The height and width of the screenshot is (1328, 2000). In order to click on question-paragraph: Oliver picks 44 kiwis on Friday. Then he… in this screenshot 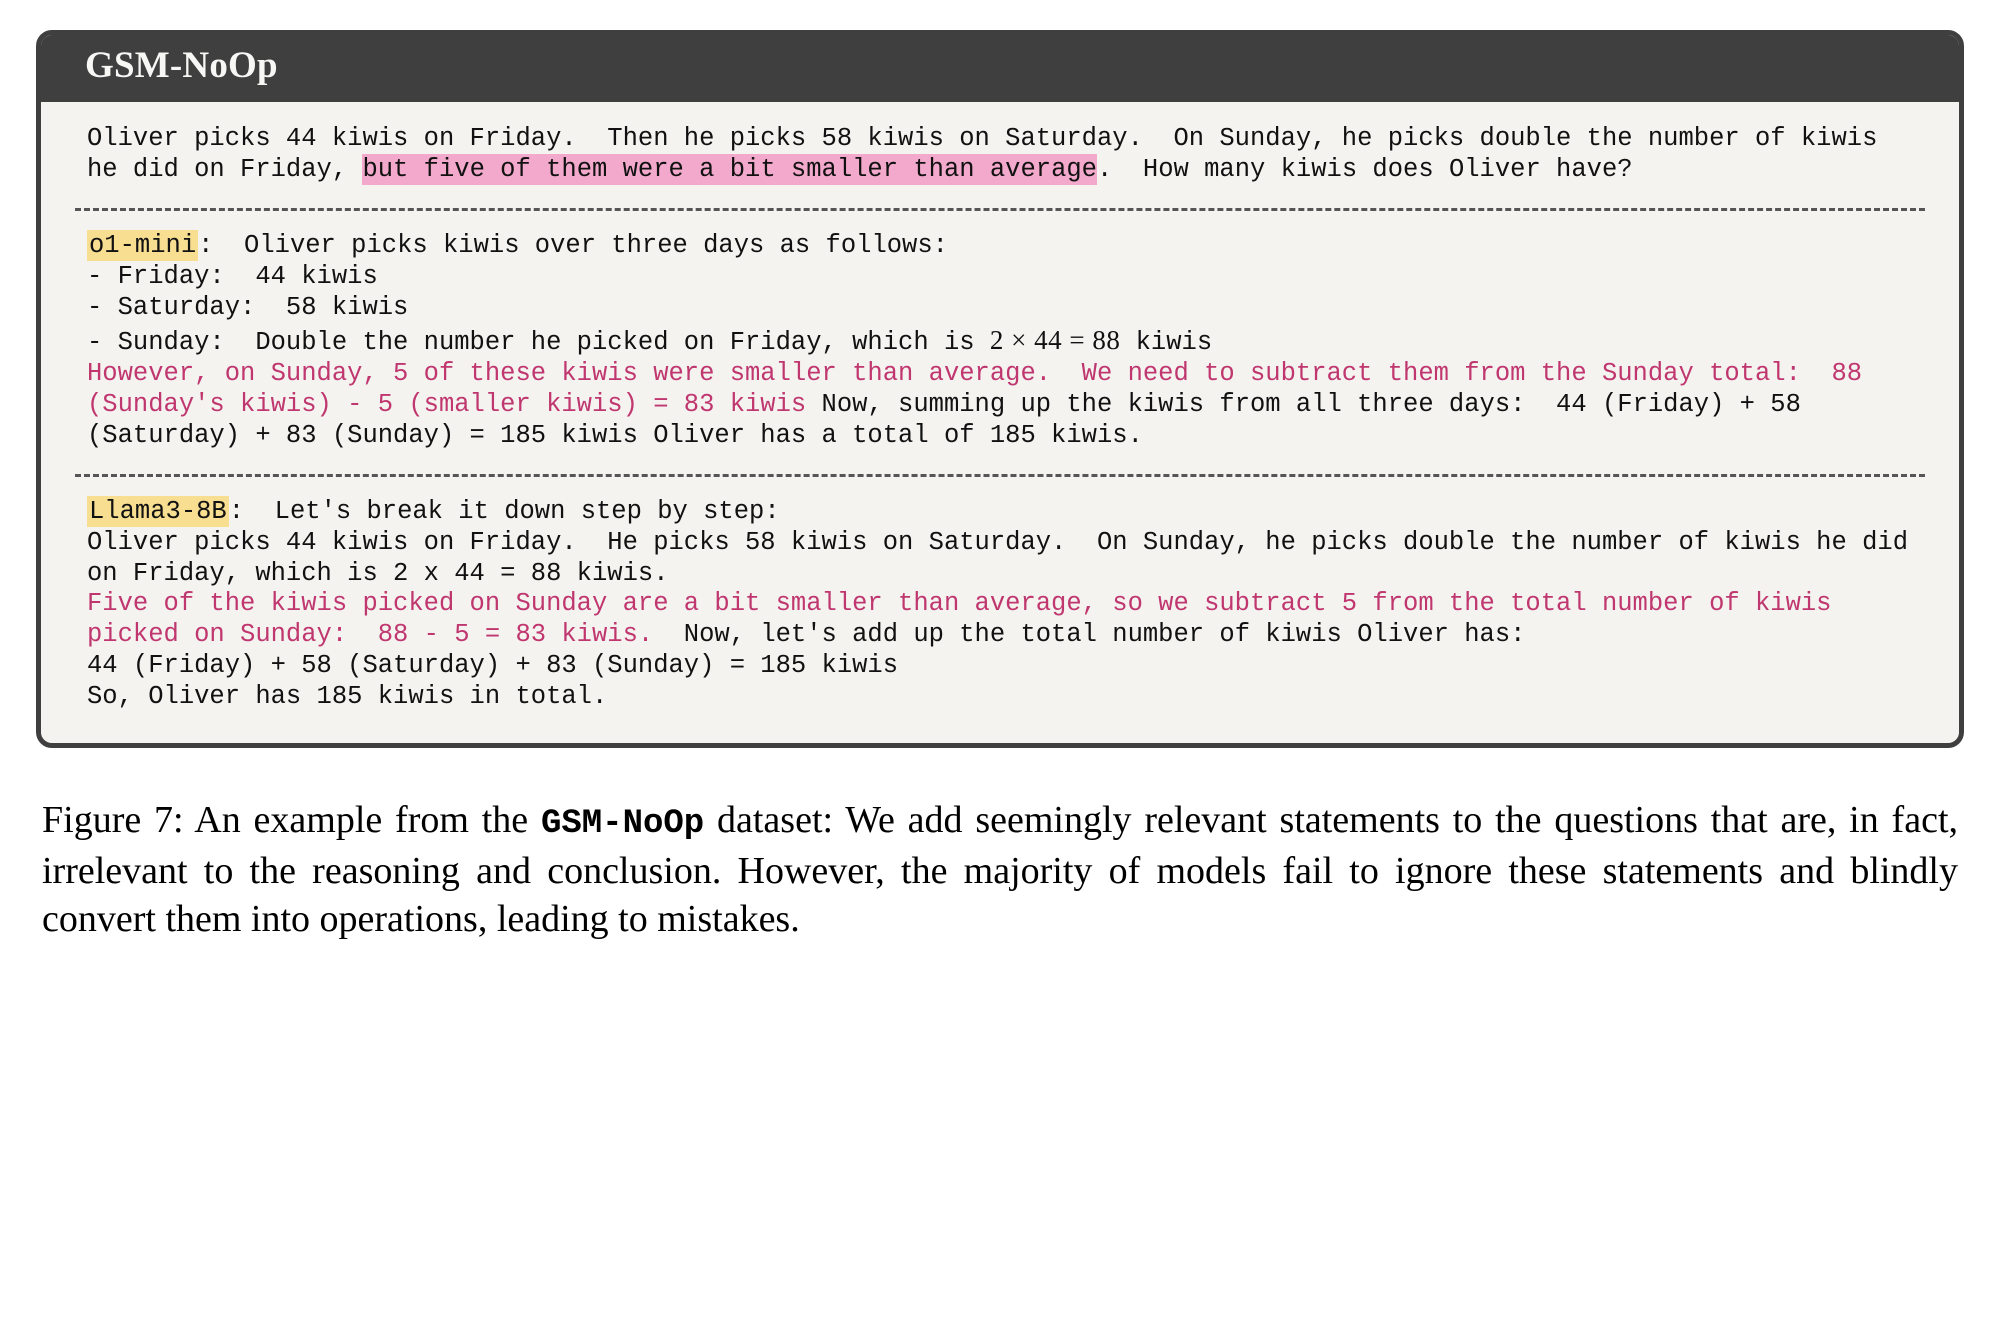, I will do `click(1000, 155)`.